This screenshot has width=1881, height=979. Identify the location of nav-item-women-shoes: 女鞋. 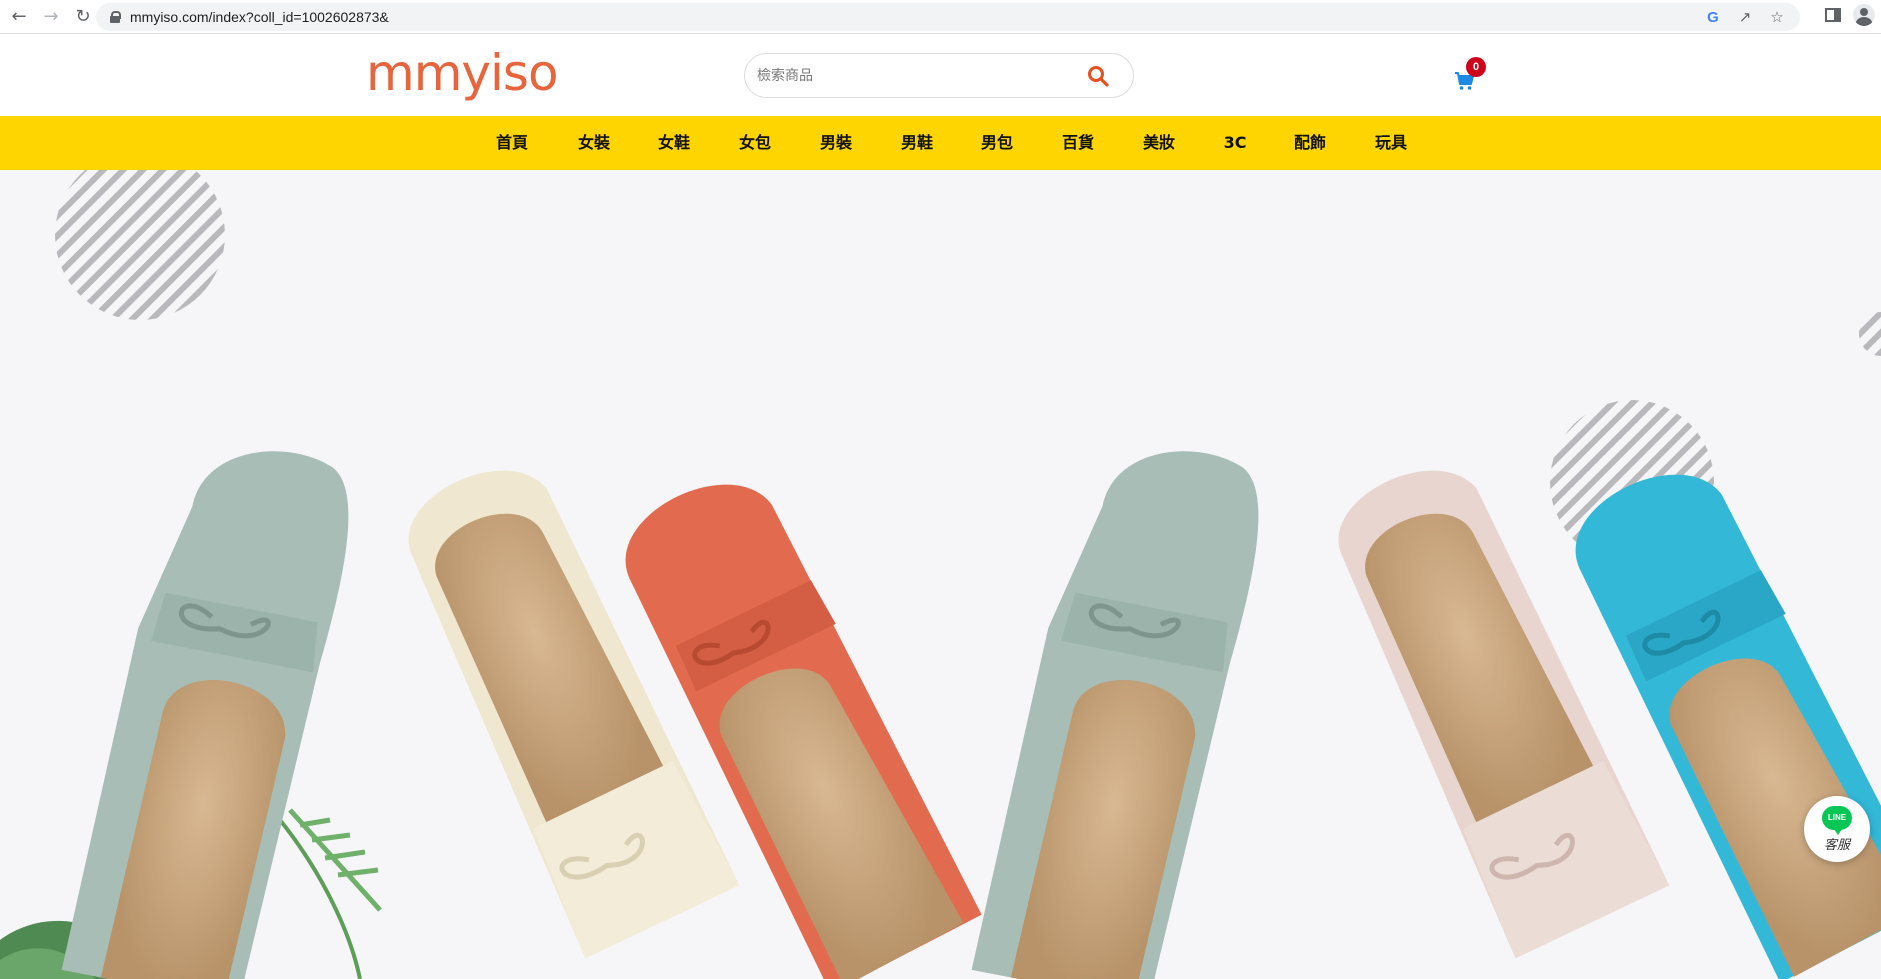
(674, 143).